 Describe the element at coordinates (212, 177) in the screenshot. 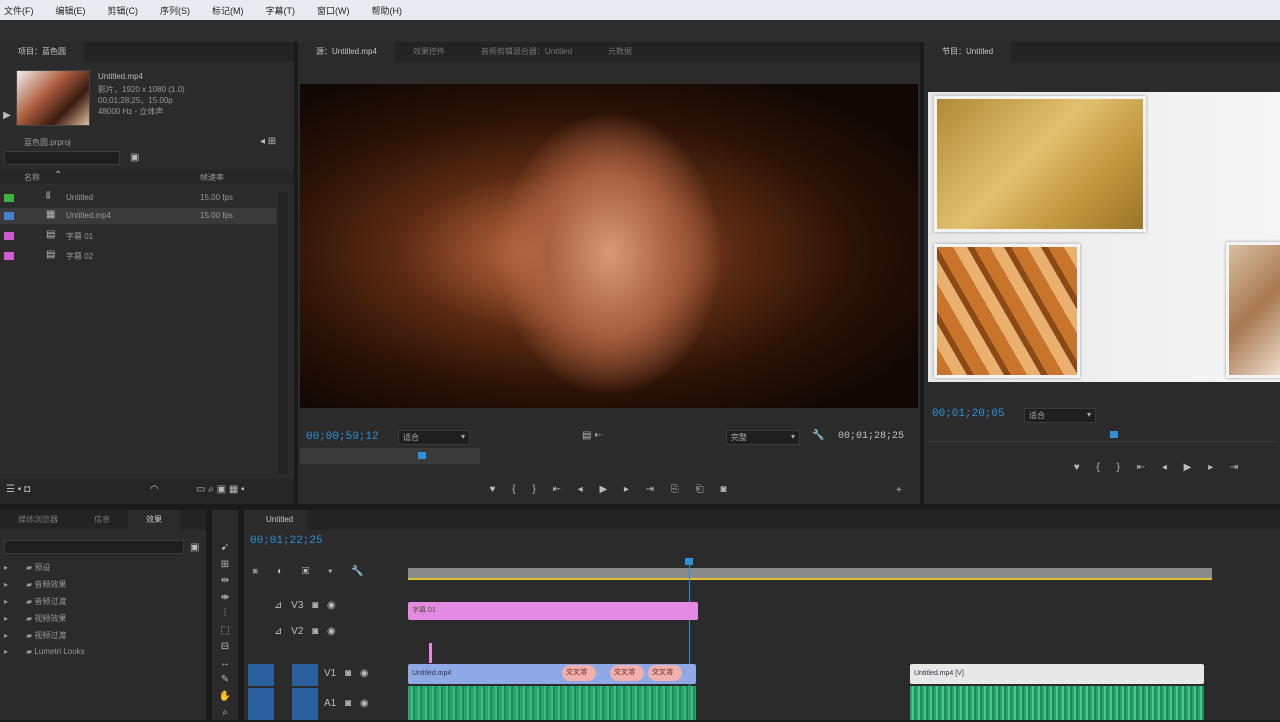

I see `column-fps: 帧速率` at that location.